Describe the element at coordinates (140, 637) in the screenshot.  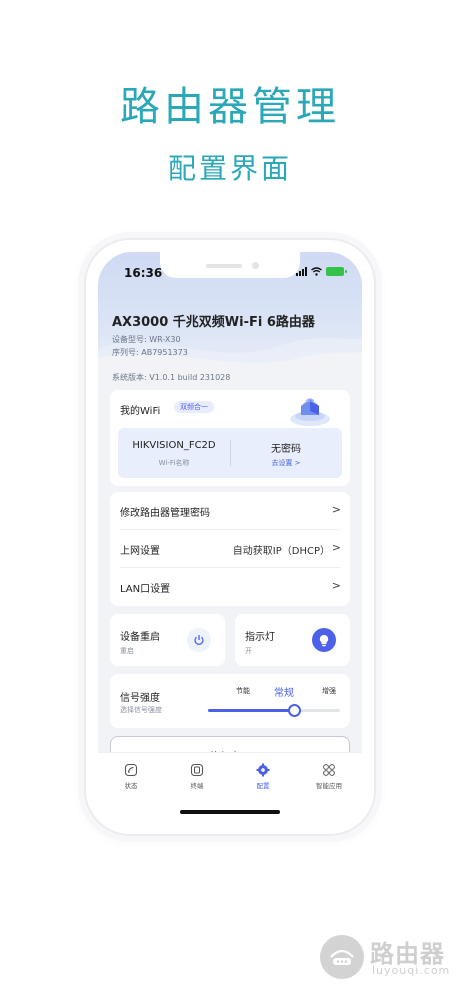
I see `reboot-title: 设备重启` at that location.